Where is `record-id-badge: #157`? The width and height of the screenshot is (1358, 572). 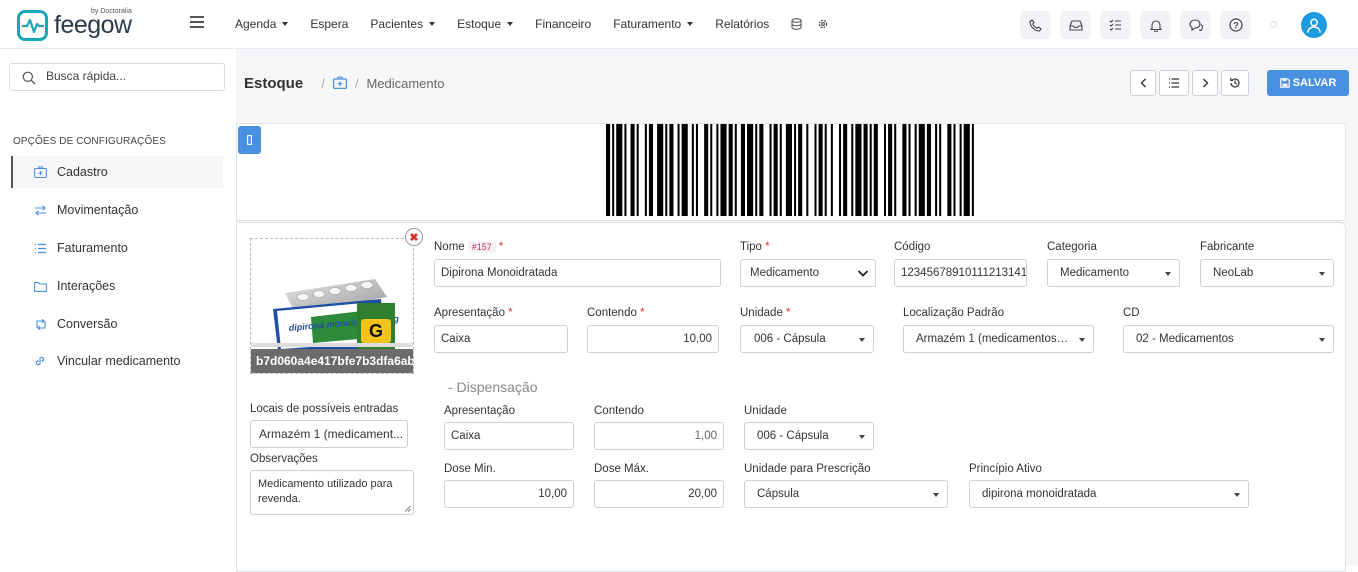 record-id-badge: #157 is located at coordinates (481, 247).